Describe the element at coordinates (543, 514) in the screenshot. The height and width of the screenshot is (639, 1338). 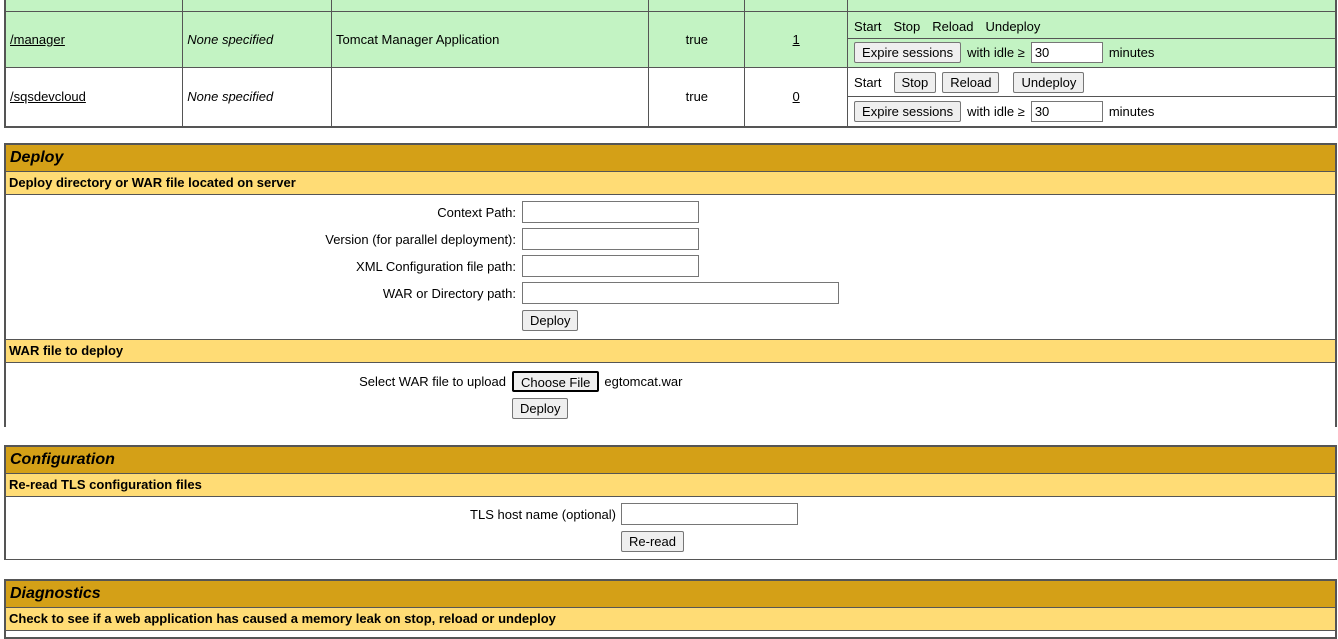
I see `tls-host-label: TLS host name (optional)` at that location.